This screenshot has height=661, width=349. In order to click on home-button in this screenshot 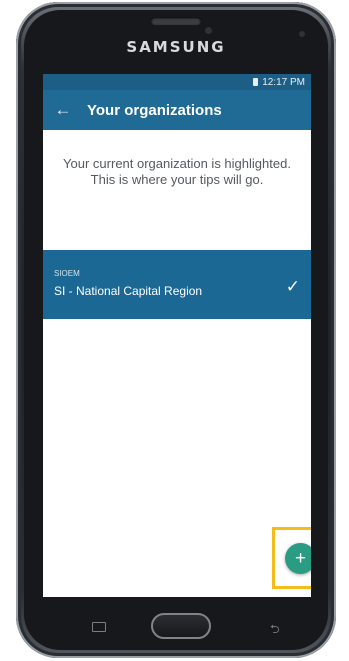, I will do `click(181, 626)`.